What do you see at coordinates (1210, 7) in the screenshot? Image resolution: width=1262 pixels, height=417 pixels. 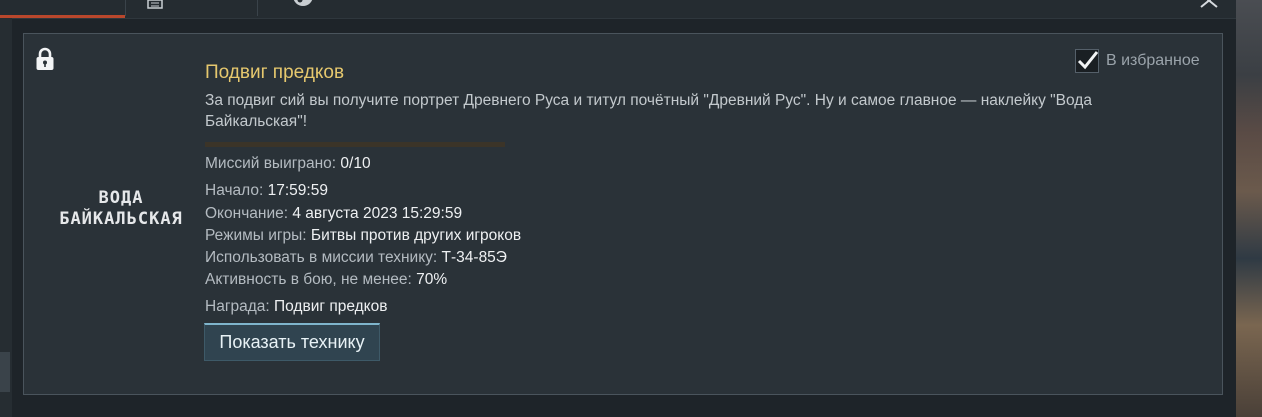 I see `close-icon` at bounding box center [1210, 7].